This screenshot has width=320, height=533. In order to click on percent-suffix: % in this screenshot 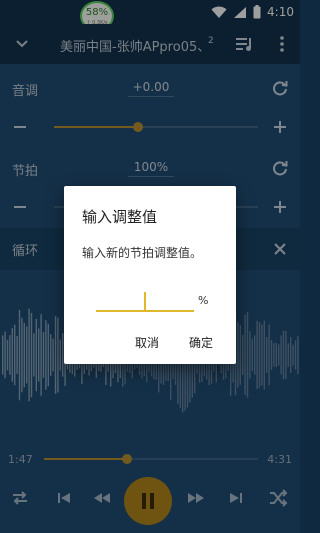, I will do `click(203, 300)`.